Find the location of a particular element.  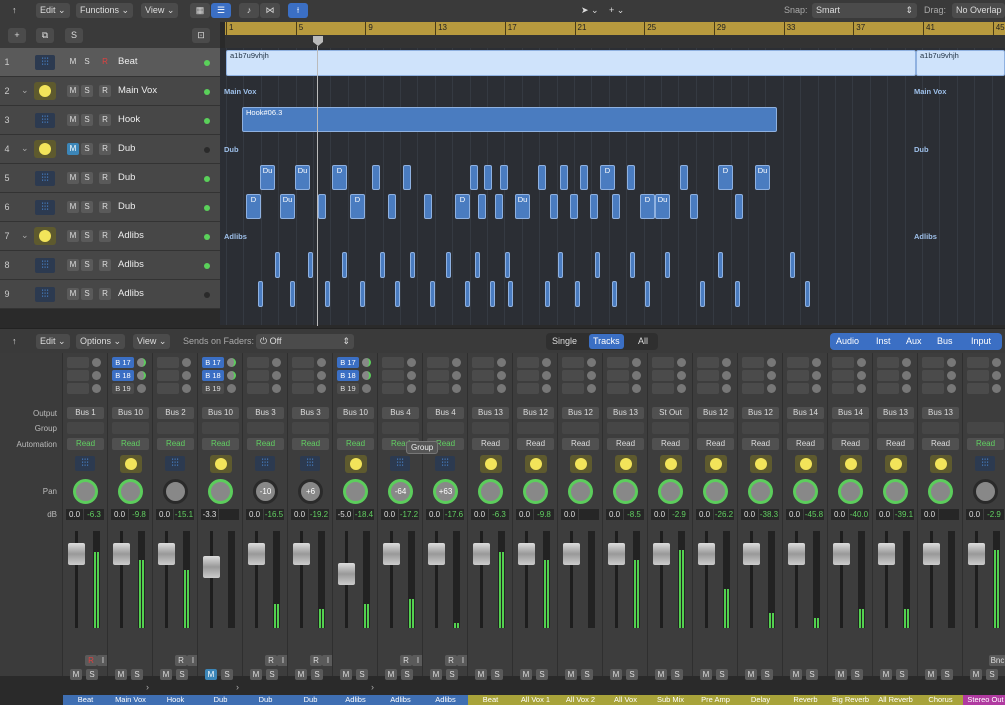

channel-name: Pre Amp is located at coordinates (715, 700).